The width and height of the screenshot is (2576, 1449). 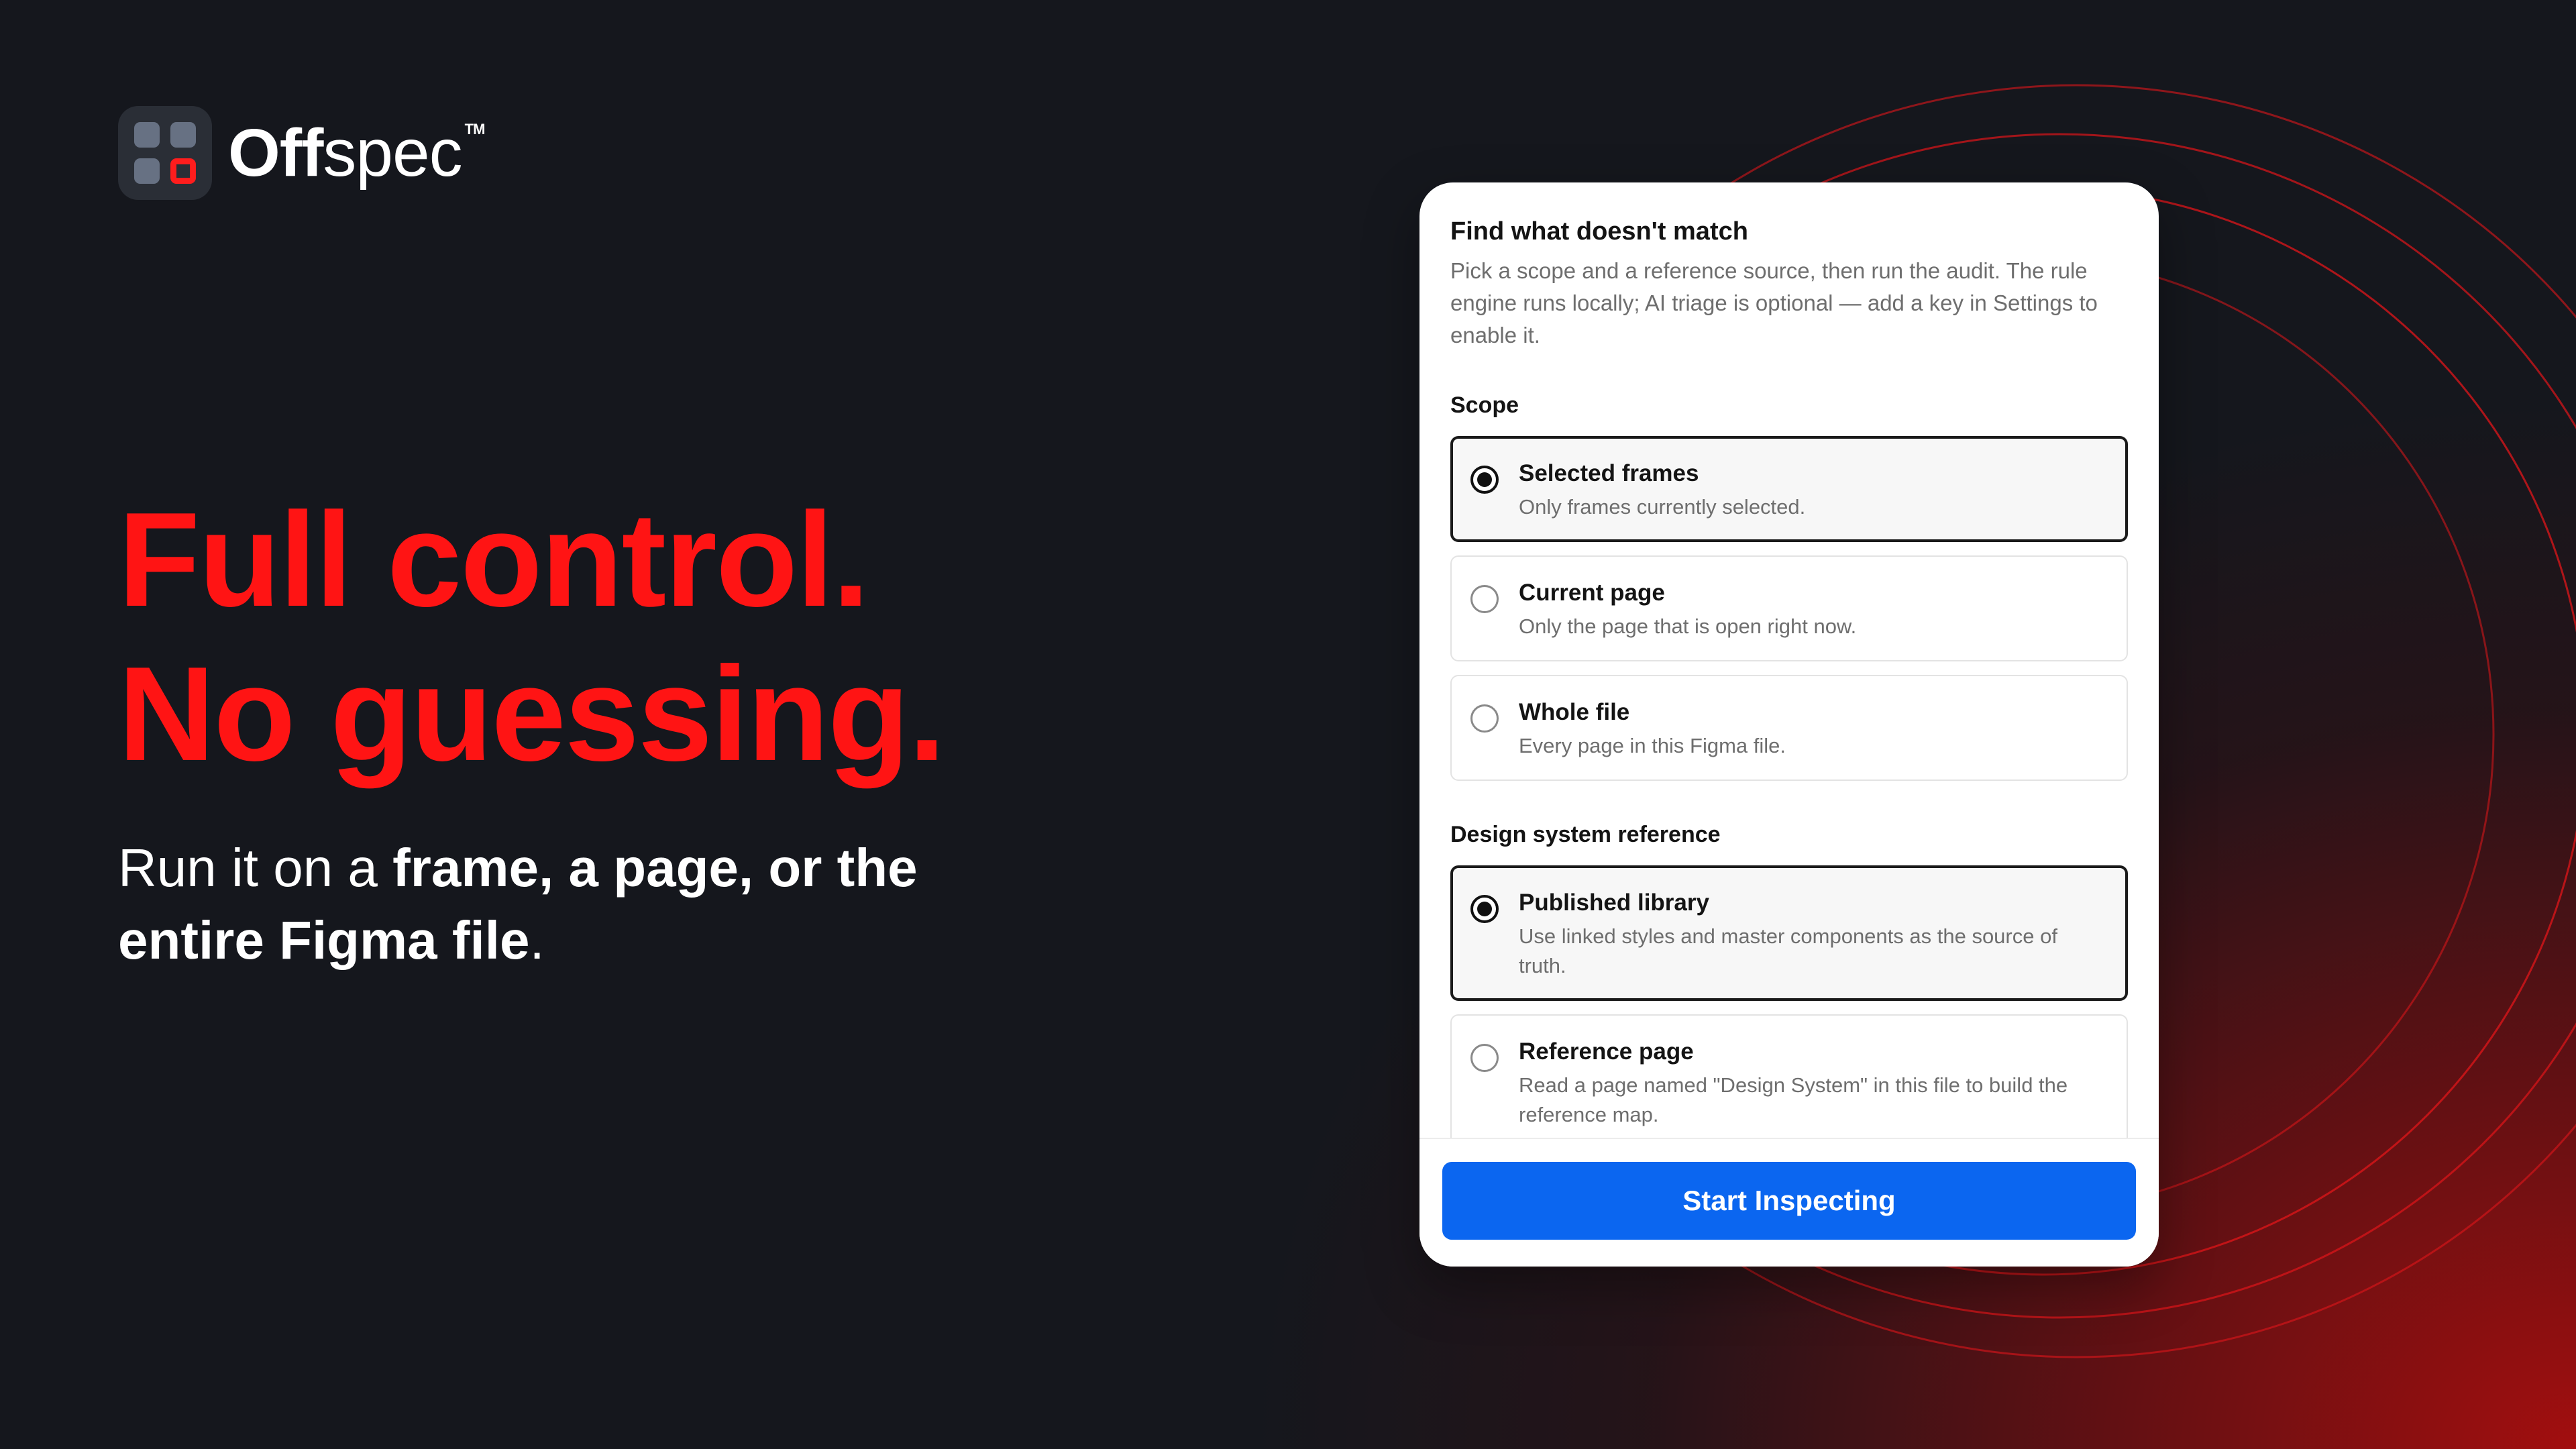 I want to click on option-description: Every page in this Figma file., so click(x=1652, y=745).